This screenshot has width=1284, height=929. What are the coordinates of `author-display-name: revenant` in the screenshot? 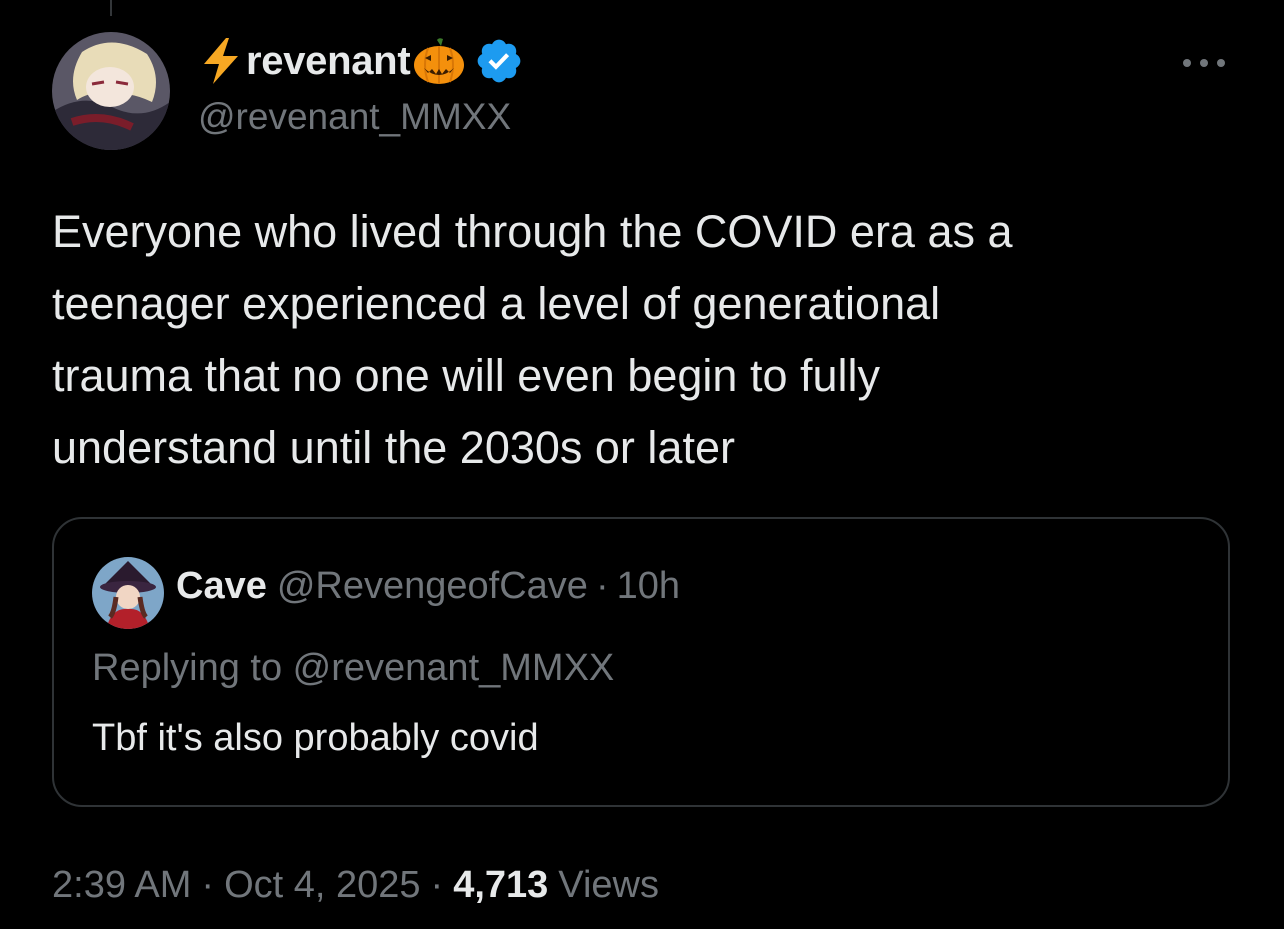 It's located at (328, 61).